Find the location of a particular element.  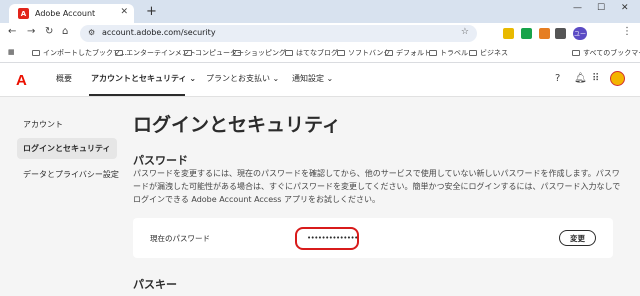

annotation-circle is located at coordinates (327, 238).